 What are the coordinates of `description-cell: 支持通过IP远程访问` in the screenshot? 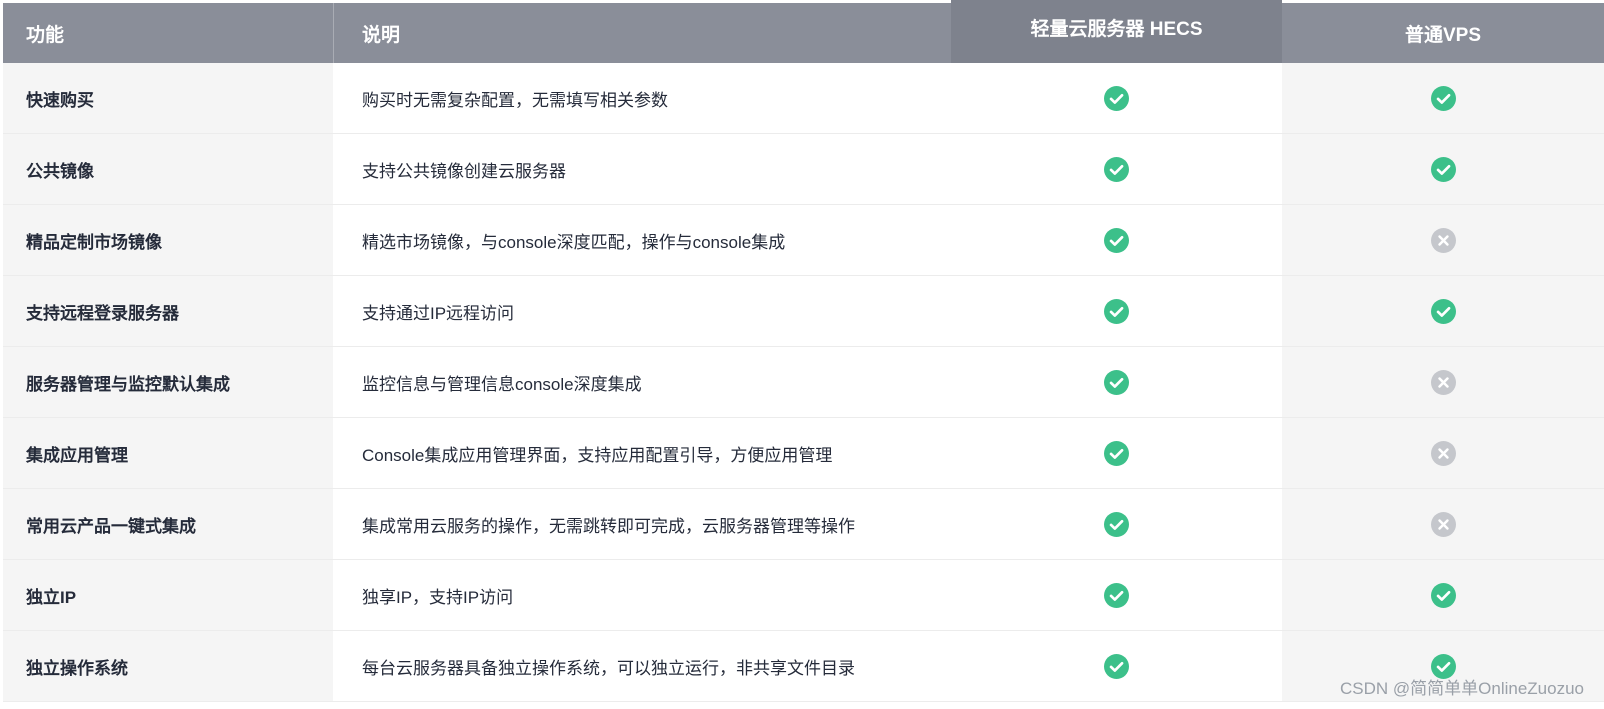 It's located at (642, 311).